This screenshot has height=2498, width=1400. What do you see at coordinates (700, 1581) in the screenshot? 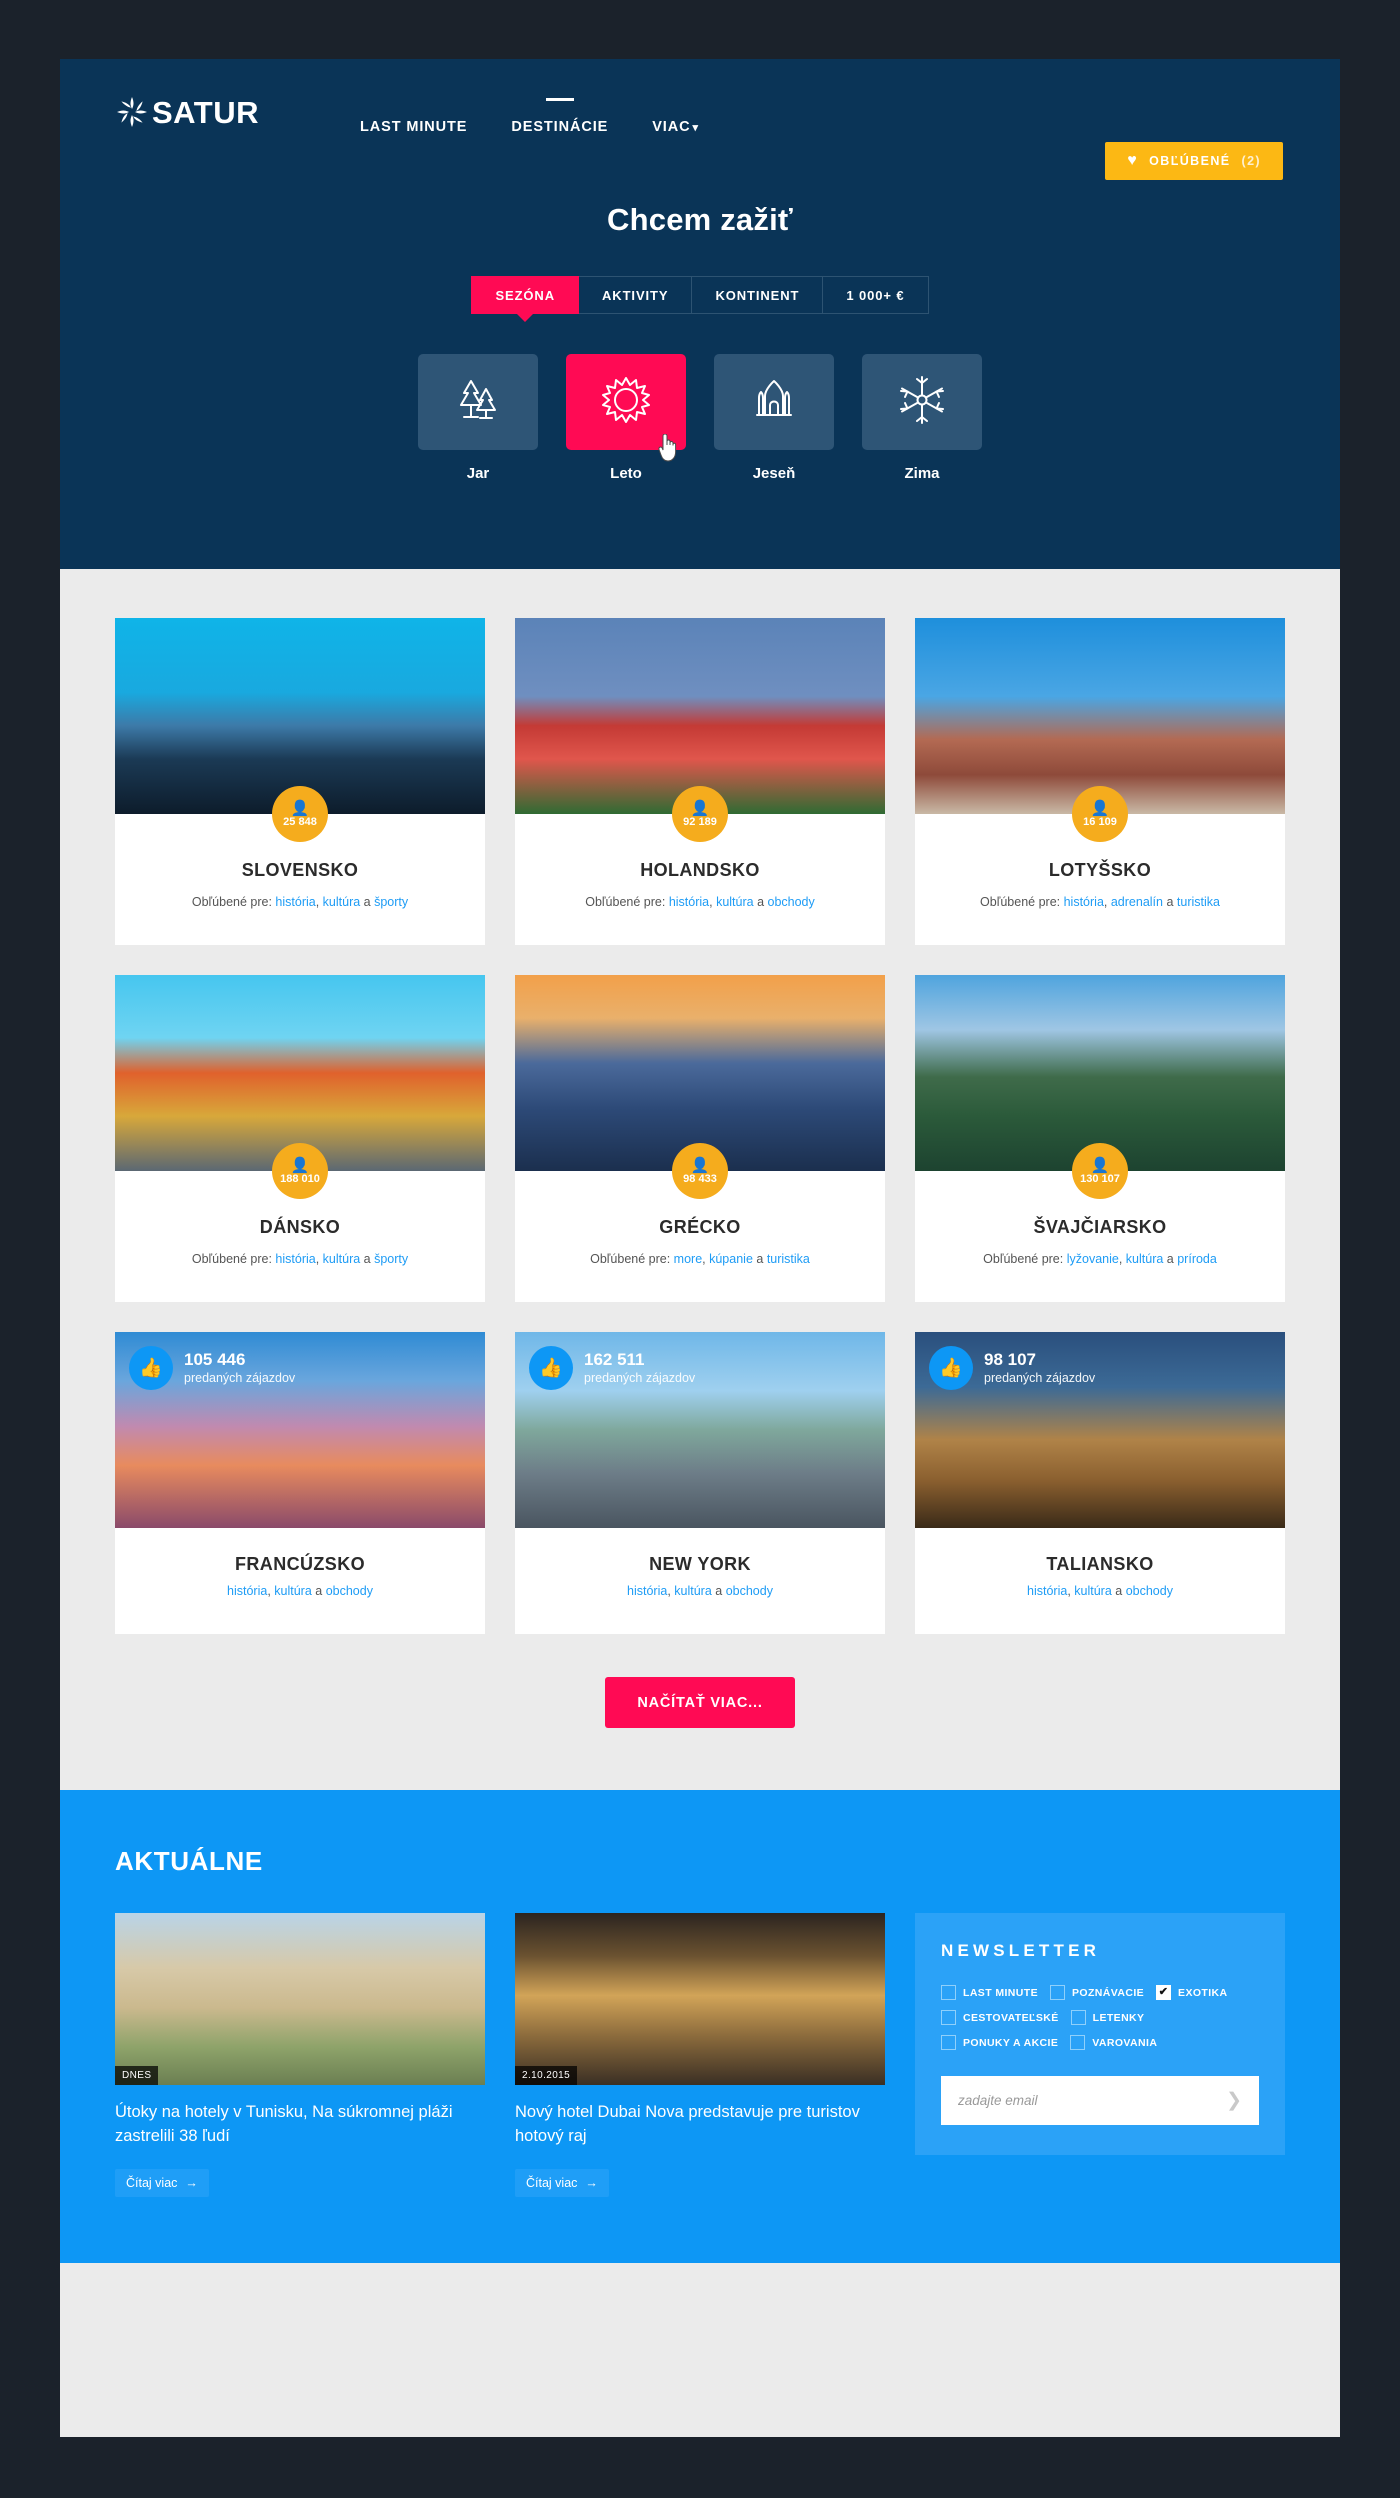
I see `destination-card-body: NEW YORK história, kultúra a obchody` at bounding box center [700, 1581].